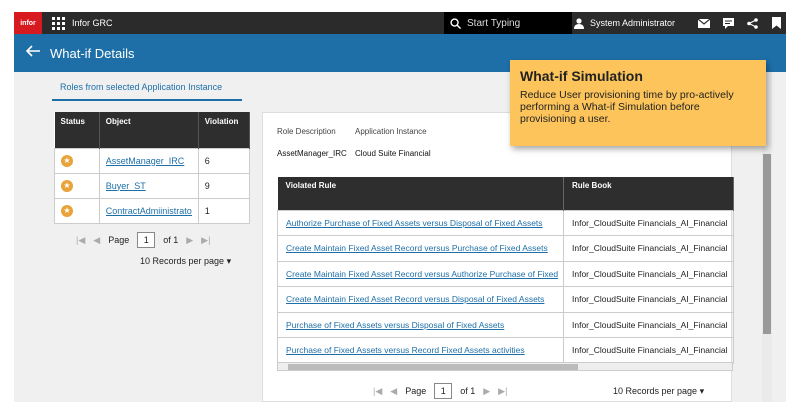 This screenshot has height=415, width=800. What do you see at coordinates (312, 153) in the screenshot?
I see `role-description-value: AssetManager_IRC` at bounding box center [312, 153].